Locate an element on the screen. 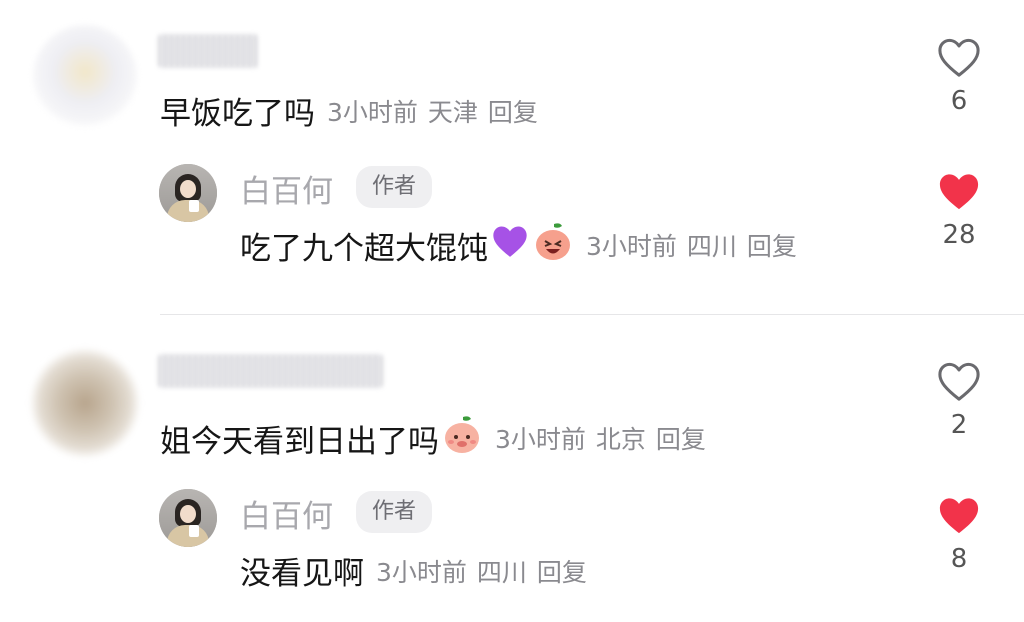 This screenshot has height=622, width=1024. comment-row: 早饭吃了吗 3小时前 天津 回复 is located at coordinates (354, 110).